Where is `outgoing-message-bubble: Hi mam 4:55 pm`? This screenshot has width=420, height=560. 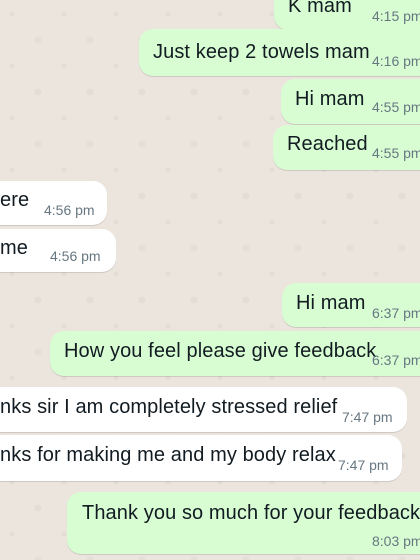 outgoing-message-bubble: Hi mam 4:55 pm is located at coordinates (350, 101).